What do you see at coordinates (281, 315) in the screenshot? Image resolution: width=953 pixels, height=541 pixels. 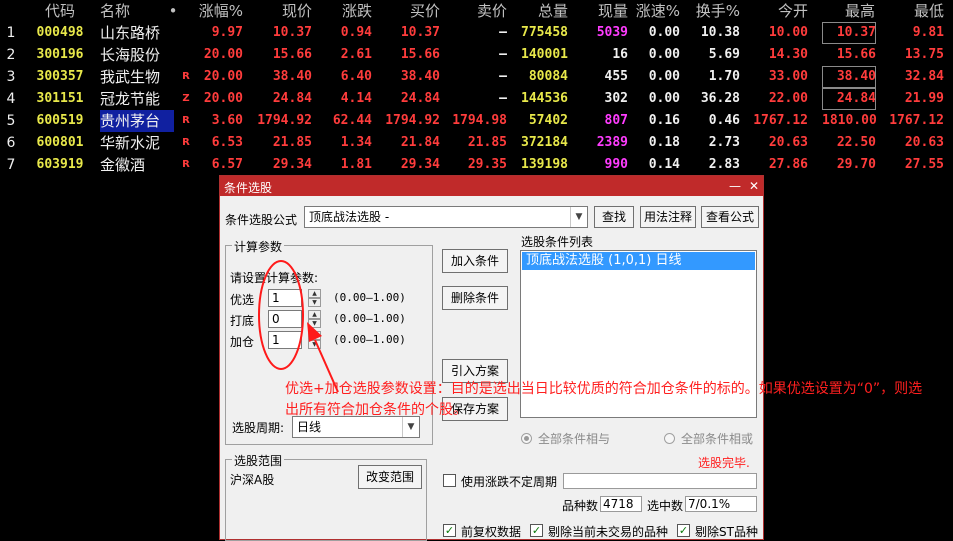 I see `highlight-ellipse` at bounding box center [281, 315].